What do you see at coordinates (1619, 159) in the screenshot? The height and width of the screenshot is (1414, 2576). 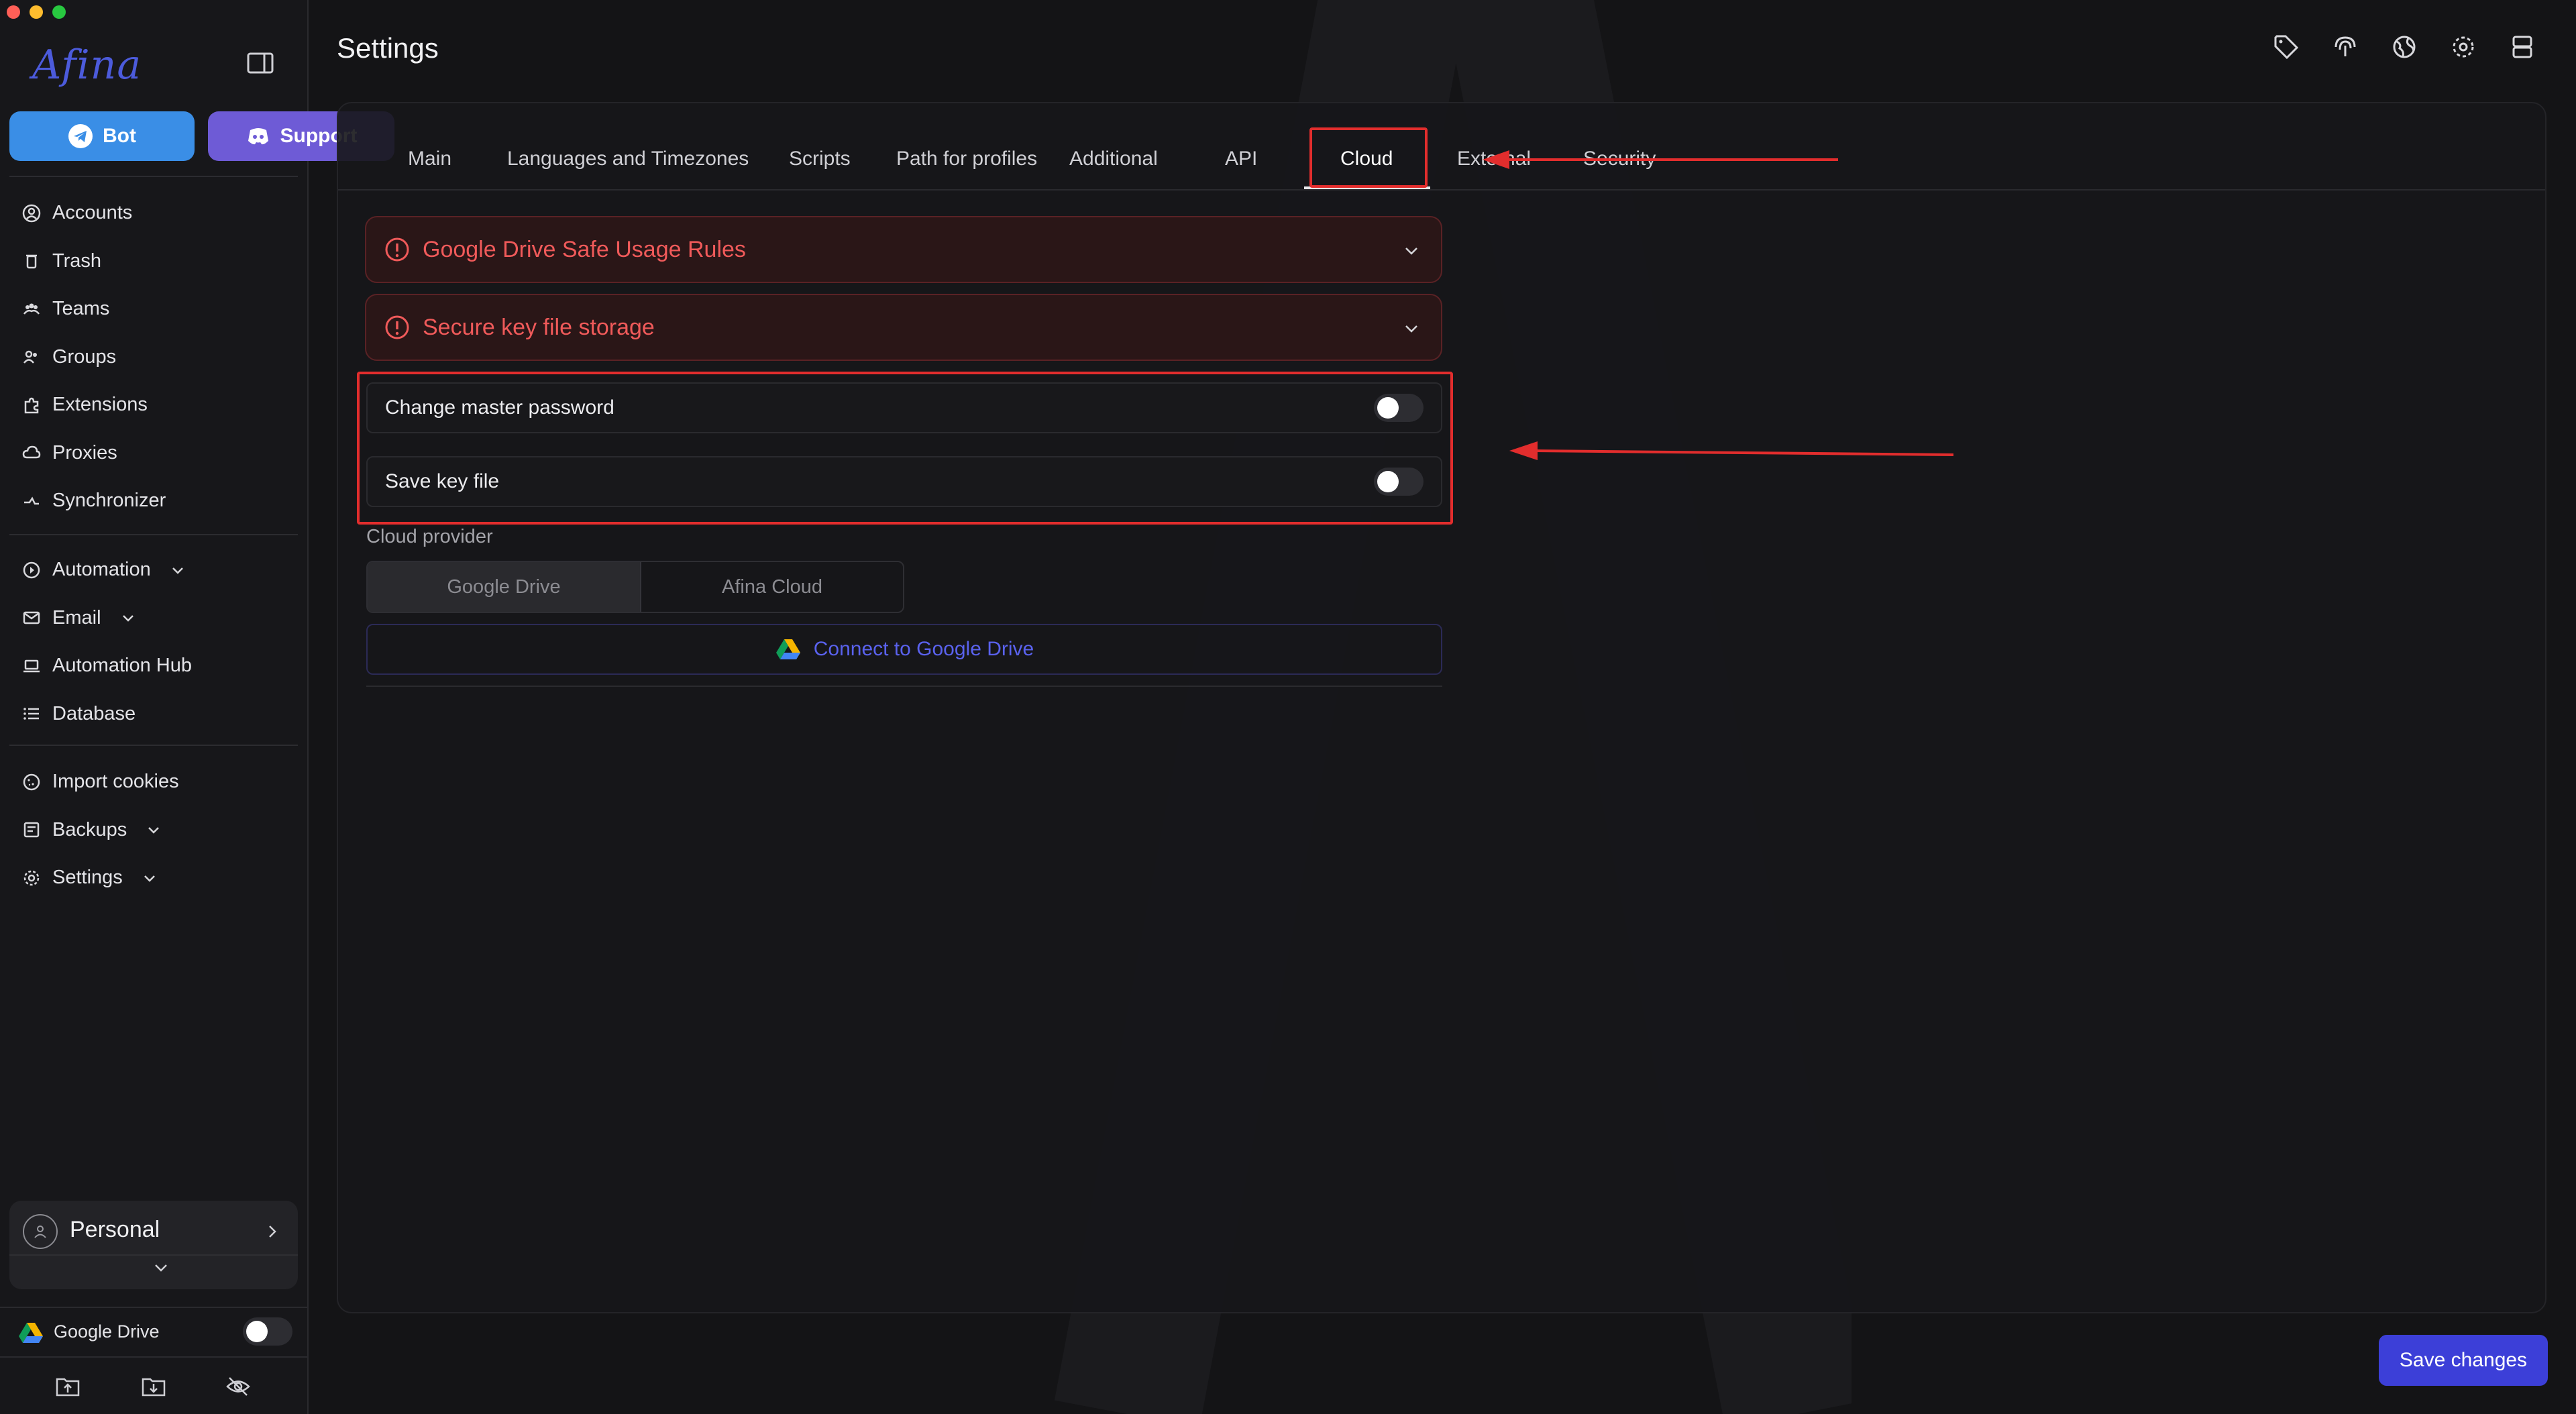 I see `tab-security: Security` at bounding box center [1619, 159].